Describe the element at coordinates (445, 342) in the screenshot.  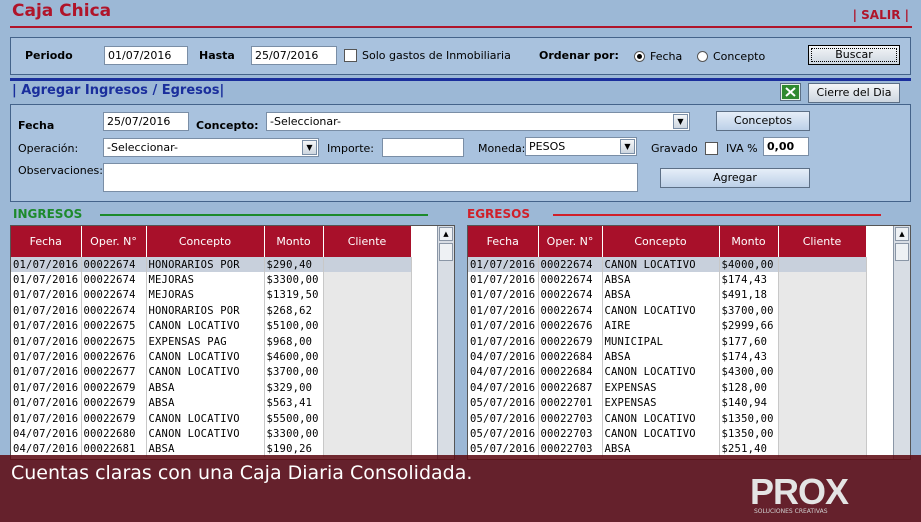
I see `ingresos-scrollbar: ▲` at that location.